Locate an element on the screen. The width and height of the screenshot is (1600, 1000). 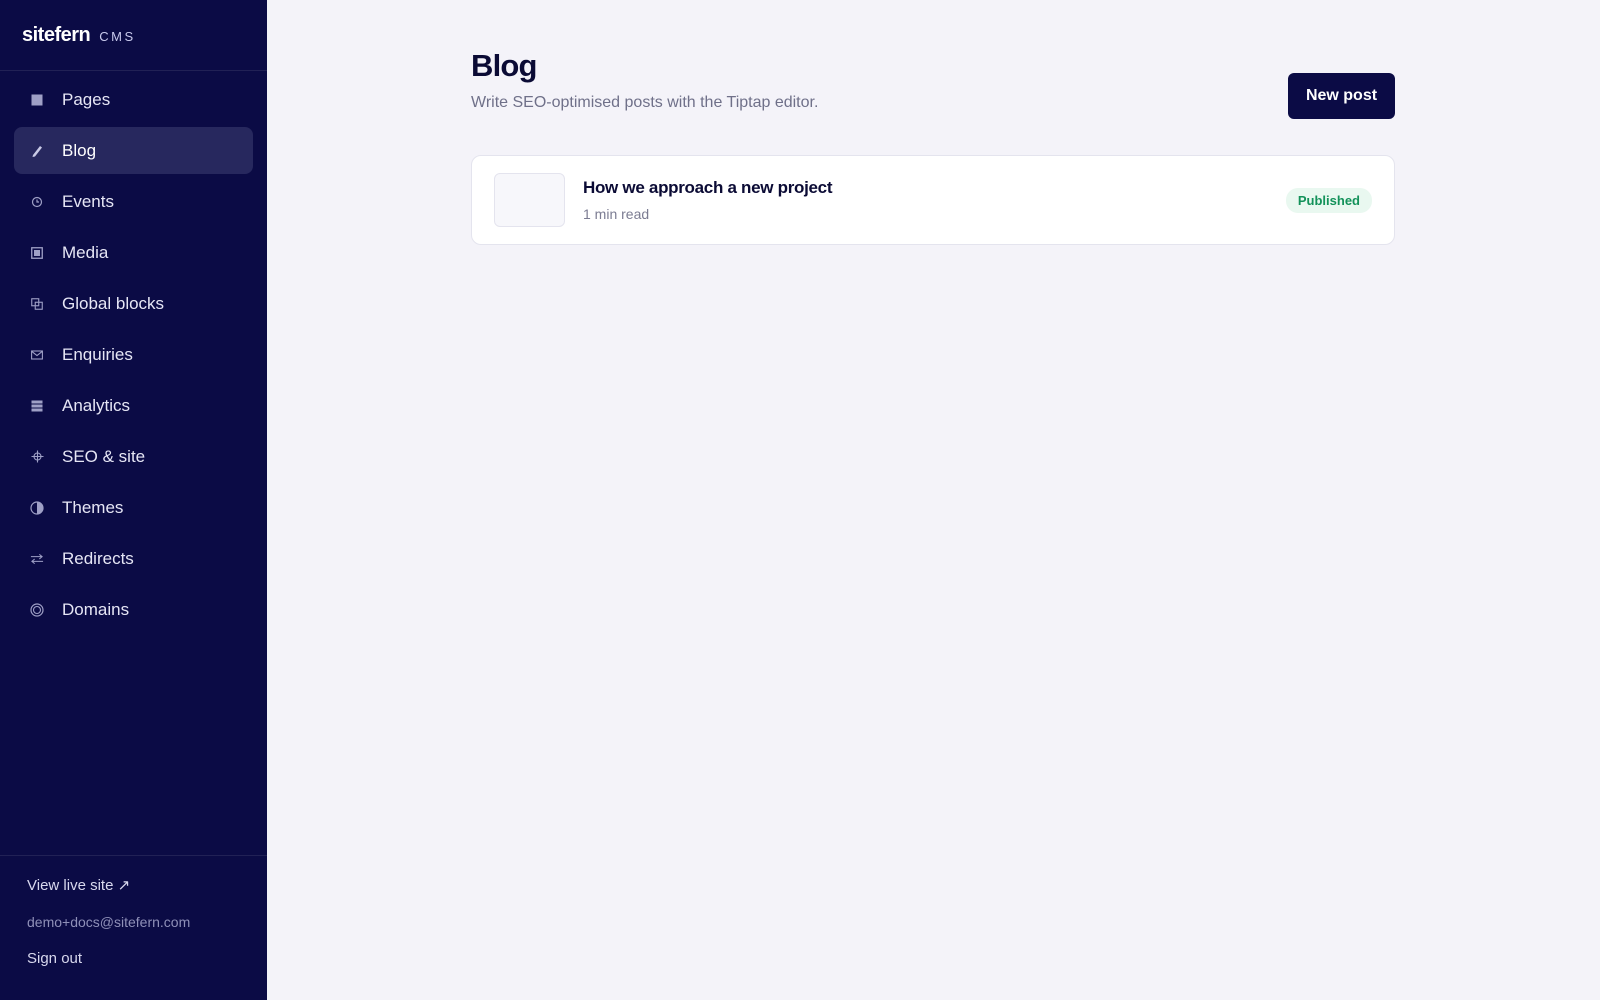
sidebar-item-label: Events is located at coordinates (88, 201).